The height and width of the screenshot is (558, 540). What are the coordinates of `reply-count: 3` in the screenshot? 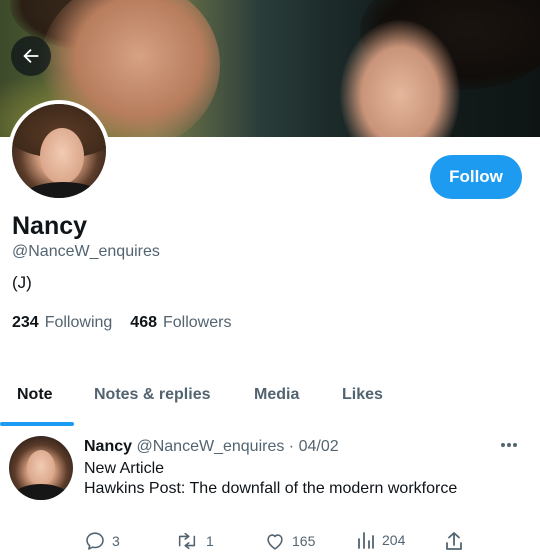 It's located at (116, 541).